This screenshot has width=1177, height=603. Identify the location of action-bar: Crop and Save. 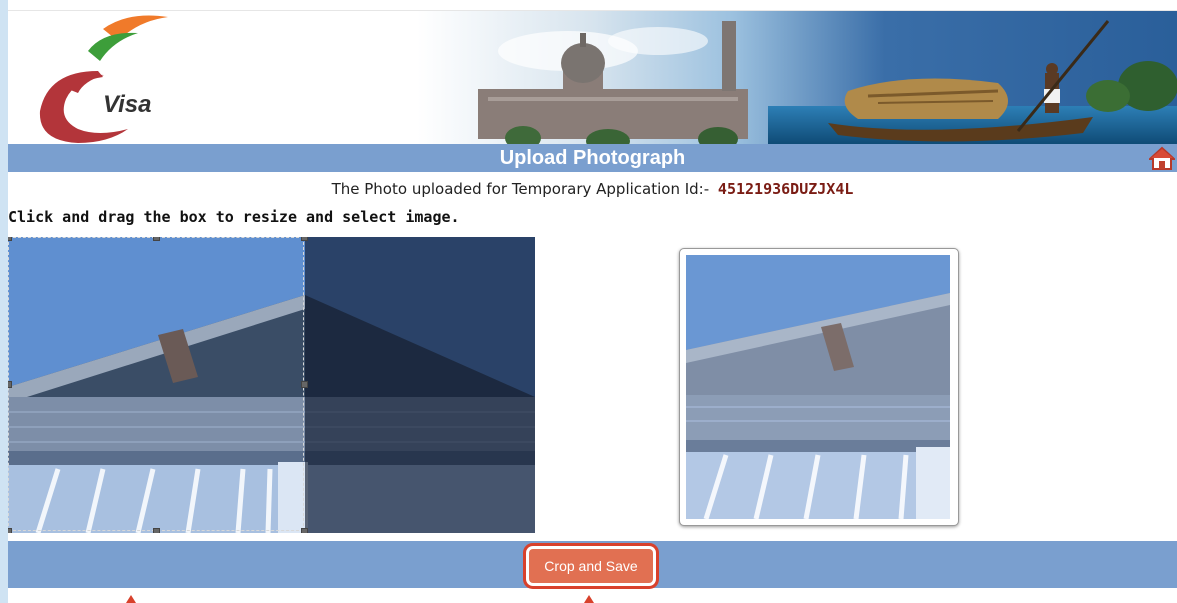
(592, 564).